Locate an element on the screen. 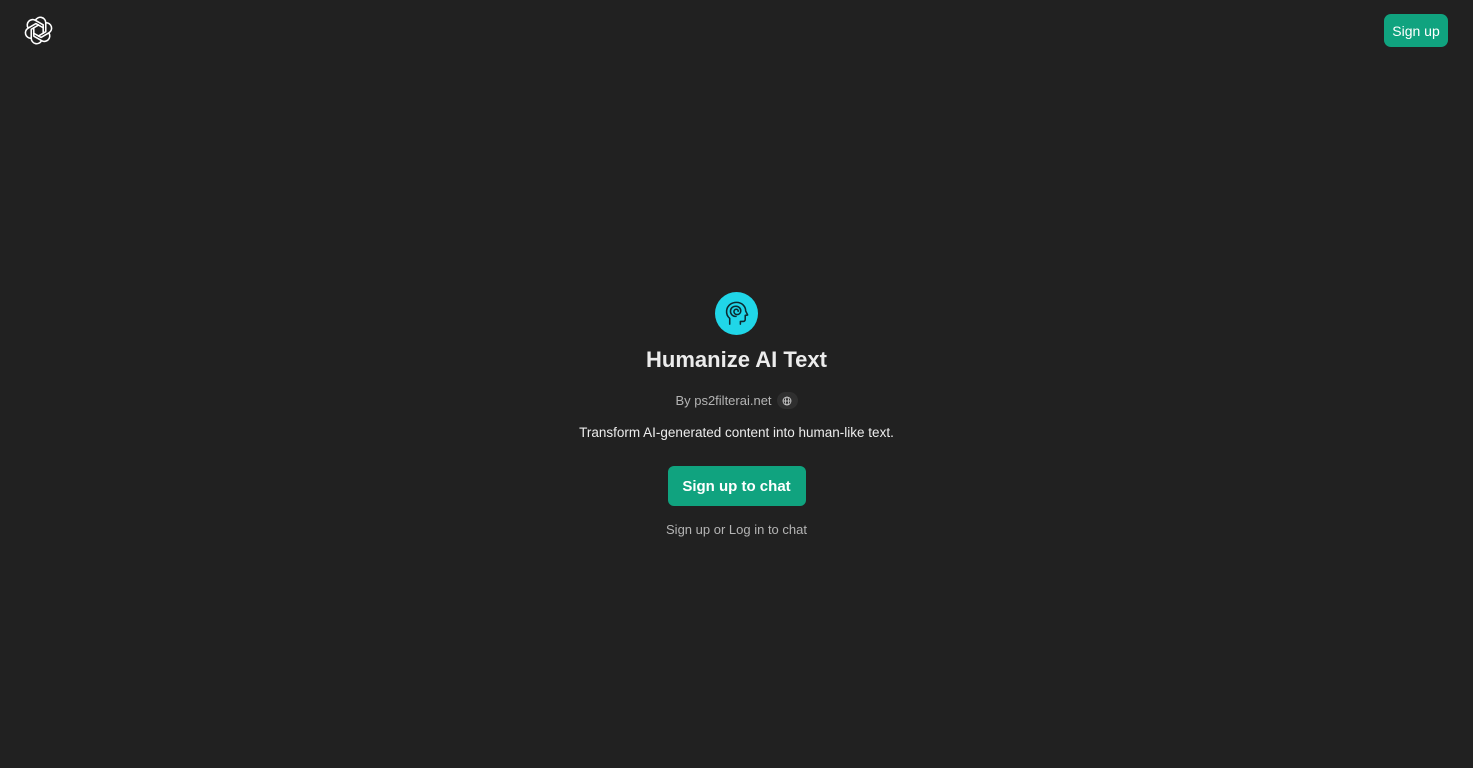 This screenshot has width=1473, height=768. gpt-avatar is located at coordinates (736, 313).